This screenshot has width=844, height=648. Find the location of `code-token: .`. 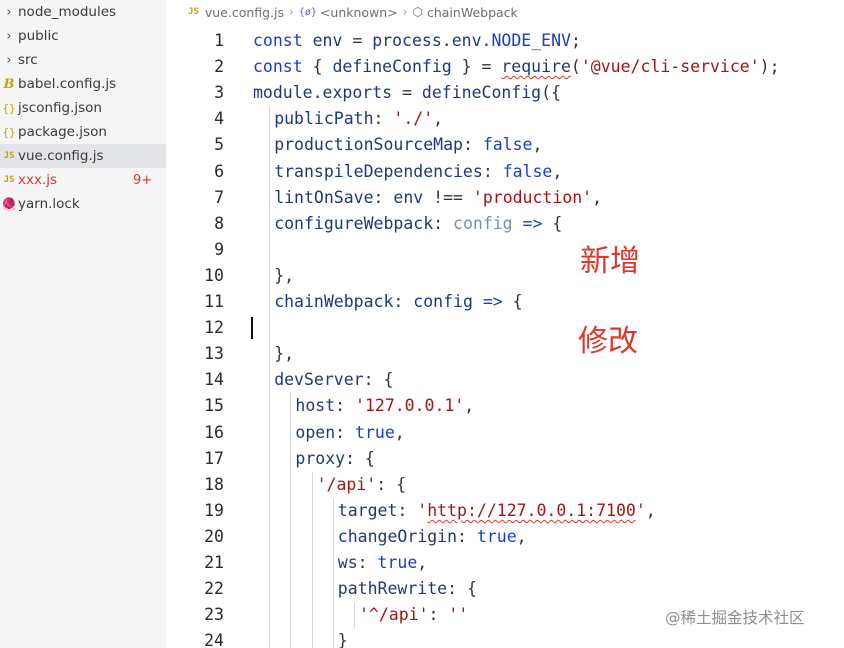

code-token: . is located at coordinates (486, 40).